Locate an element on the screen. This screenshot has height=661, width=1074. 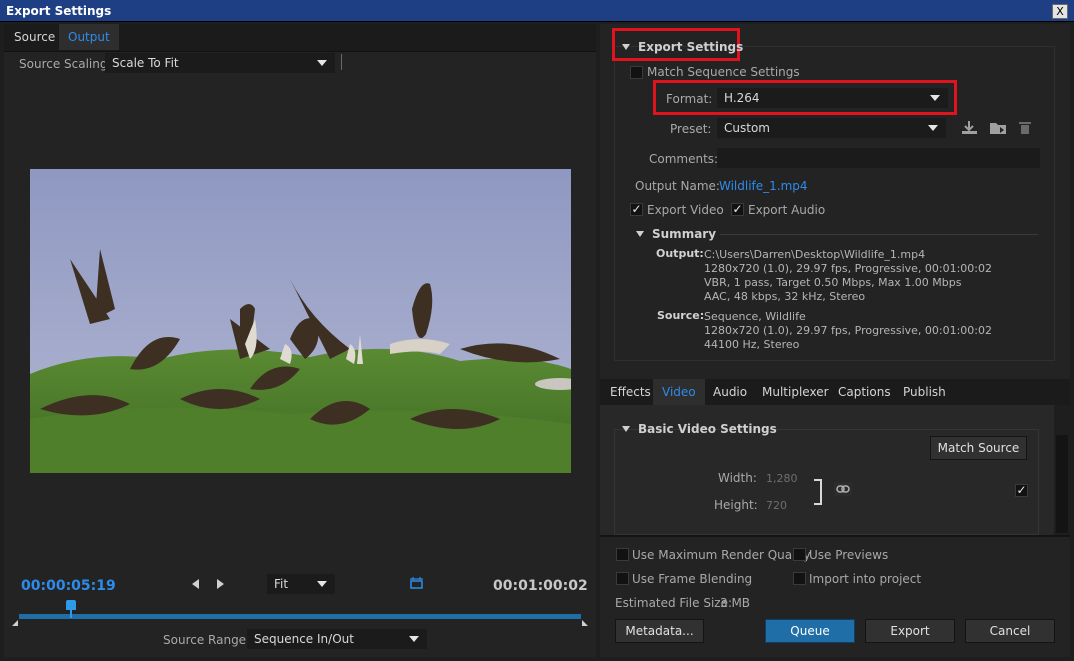
export-video-label: Export Video is located at coordinates (685, 210).